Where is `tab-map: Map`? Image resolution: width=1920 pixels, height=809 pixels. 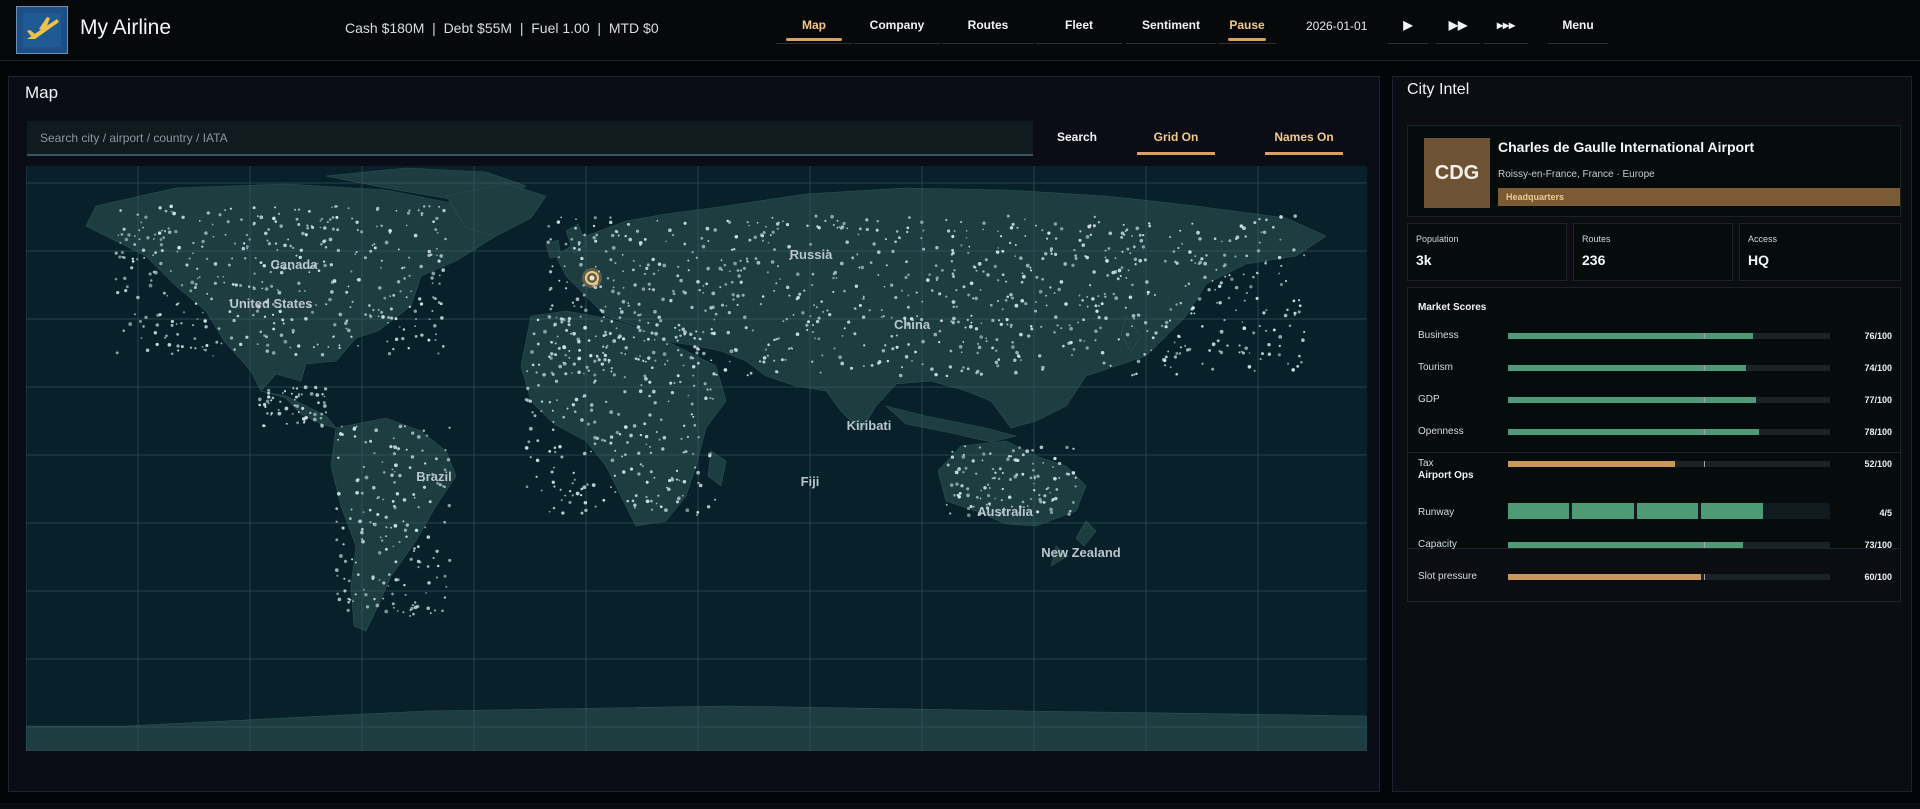
tab-map: Map is located at coordinates (814, 26).